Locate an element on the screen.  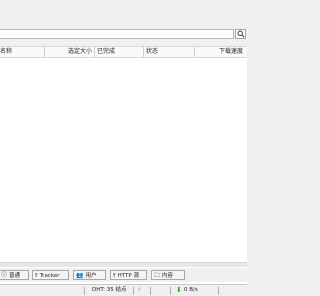
search-icon is located at coordinates (241, 34).